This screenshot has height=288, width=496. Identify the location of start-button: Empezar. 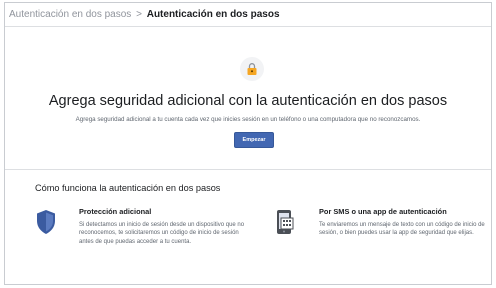
(254, 140).